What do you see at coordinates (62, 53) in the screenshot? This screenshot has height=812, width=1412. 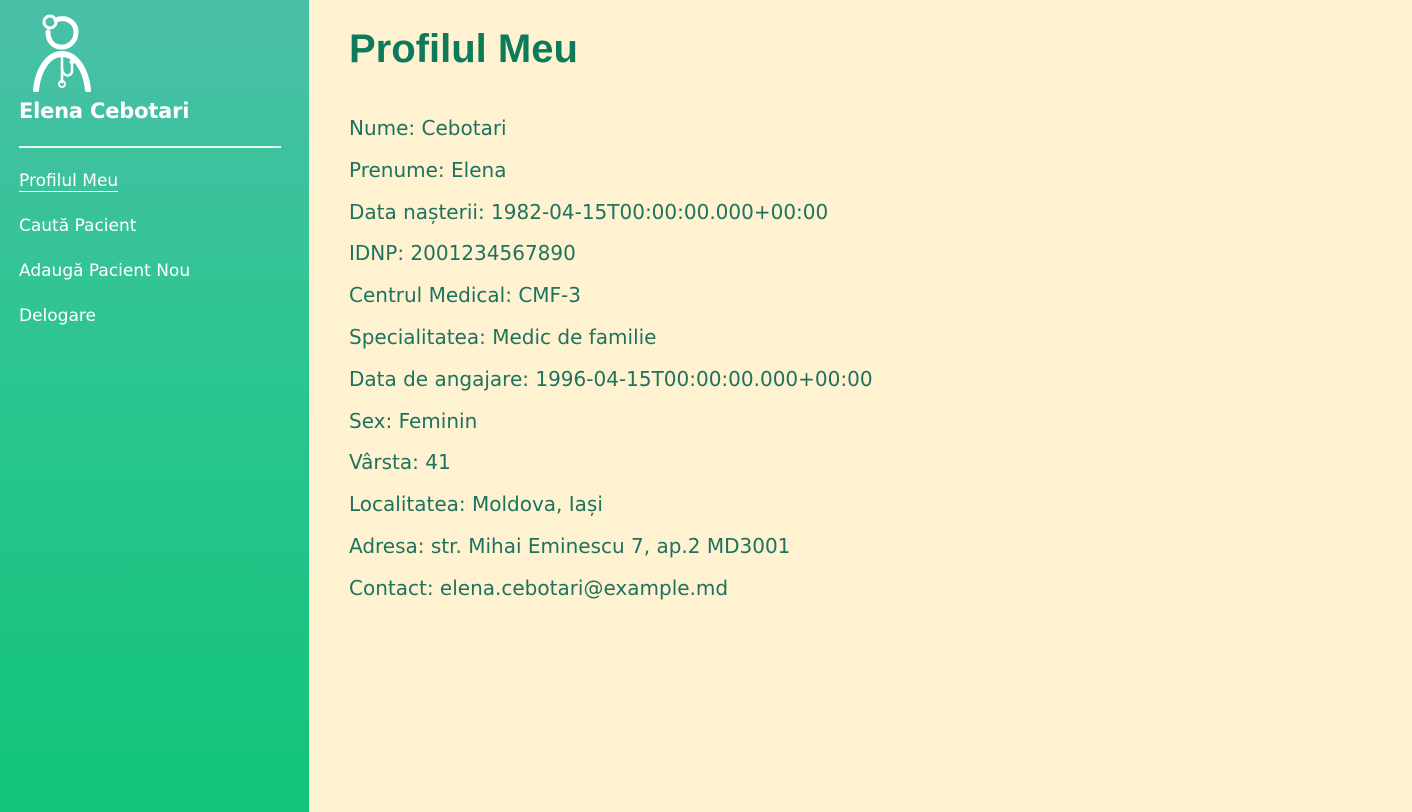 I see `doctor-stethoscope-icon` at bounding box center [62, 53].